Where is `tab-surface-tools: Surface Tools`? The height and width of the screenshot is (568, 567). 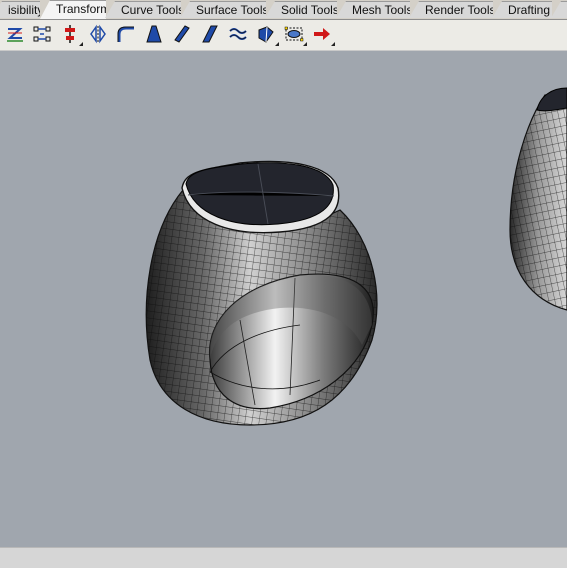
tab-surface-tools: Surface Tools is located at coordinates (223, 9).